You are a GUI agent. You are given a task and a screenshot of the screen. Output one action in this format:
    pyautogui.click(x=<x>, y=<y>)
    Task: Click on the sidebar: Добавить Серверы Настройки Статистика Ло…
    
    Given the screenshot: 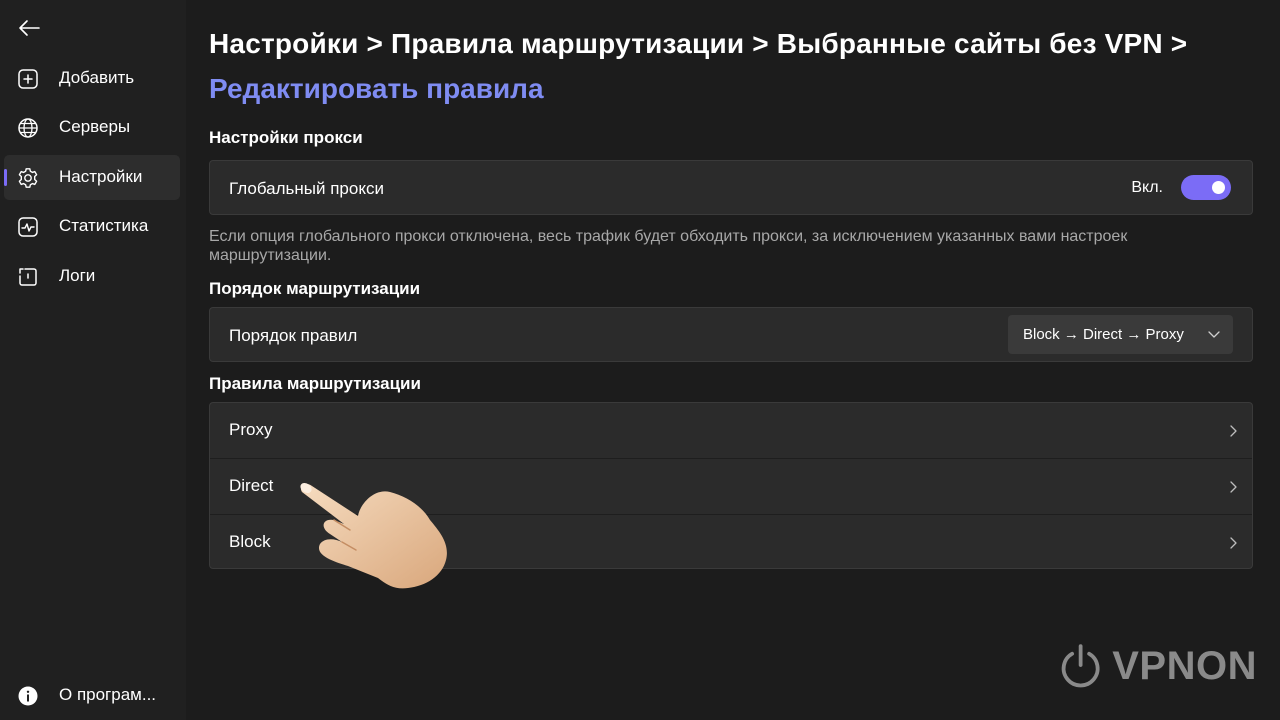 What is the action you would take?
    pyautogui.click(x=93, y=360)
    